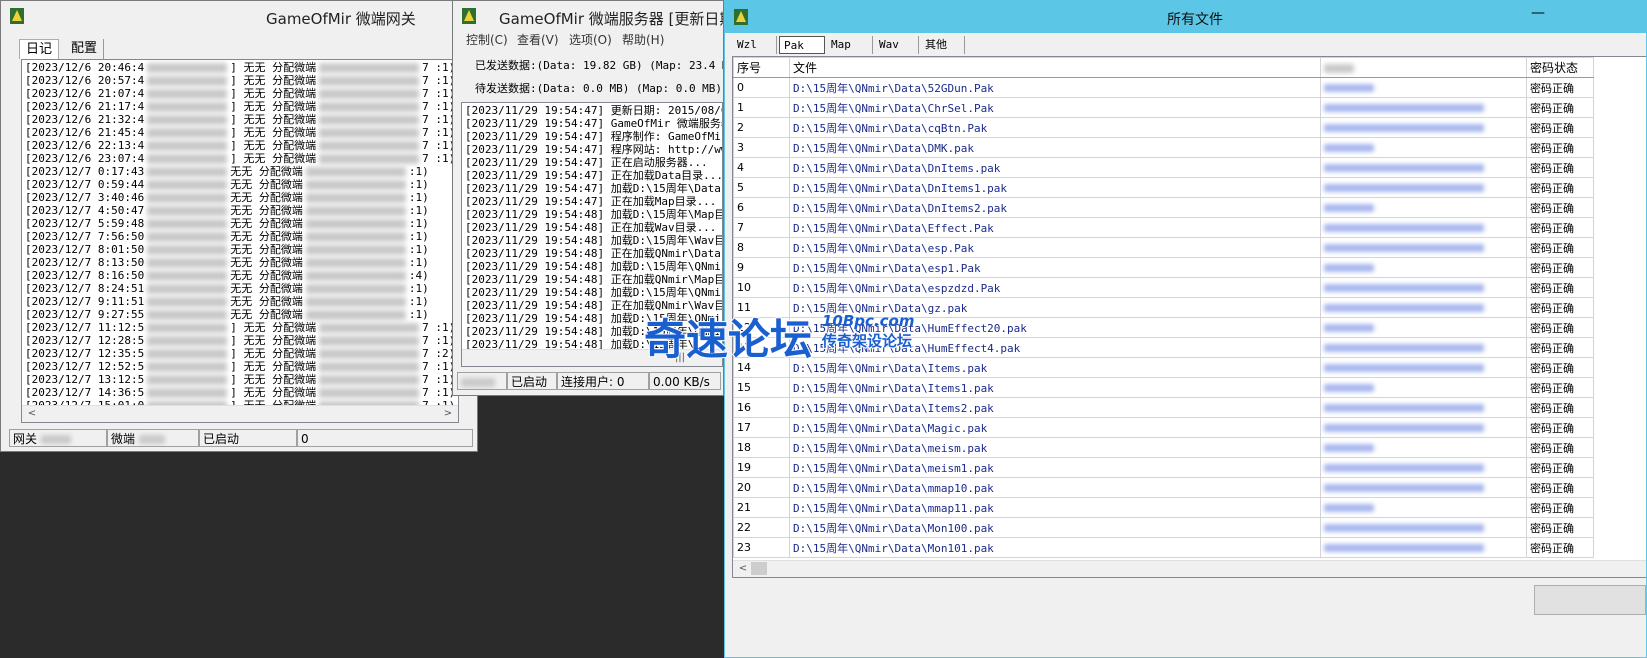 The image size is (1647, 658). What do you see at coordinates (1055, 67) in the screenshot?
I see `col-file: 文件` at bounding box center [1055, 67].